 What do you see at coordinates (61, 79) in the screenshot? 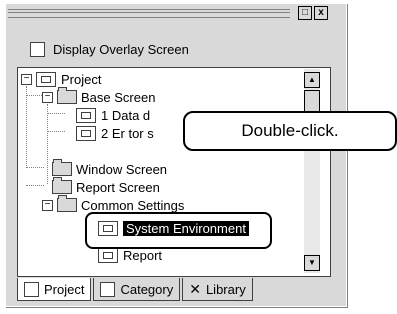
I see `tree-node-project: − Project` at bounding box center [61, 79].